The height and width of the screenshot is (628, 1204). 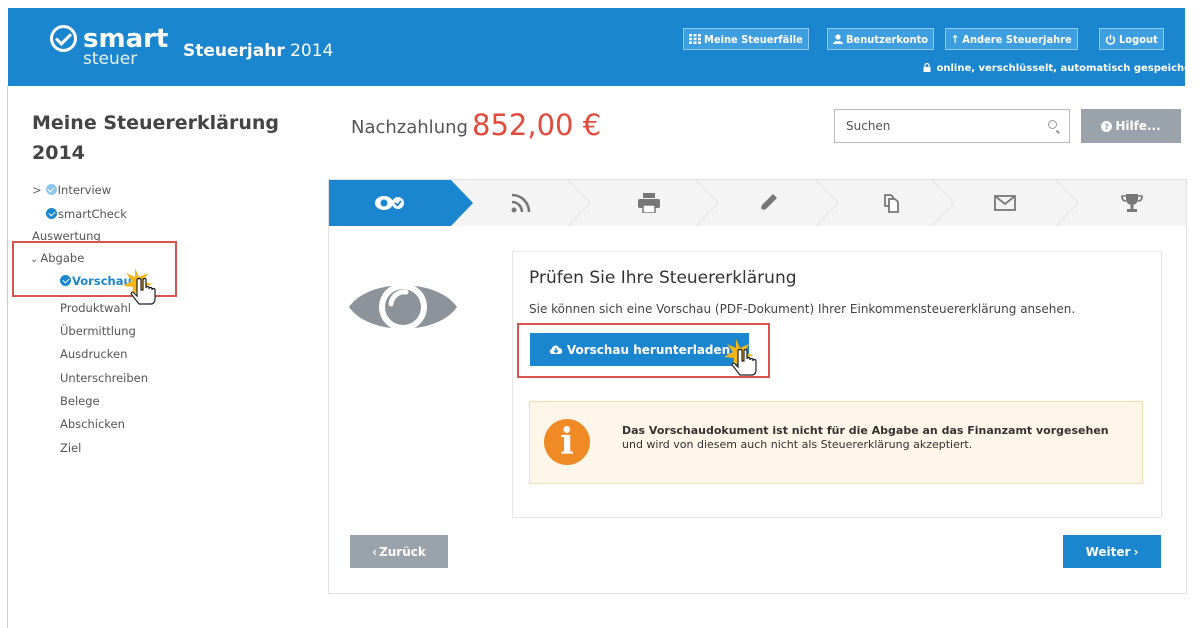 I want to click on back-button: ‹ Zurück, so click(x=399, y=551).